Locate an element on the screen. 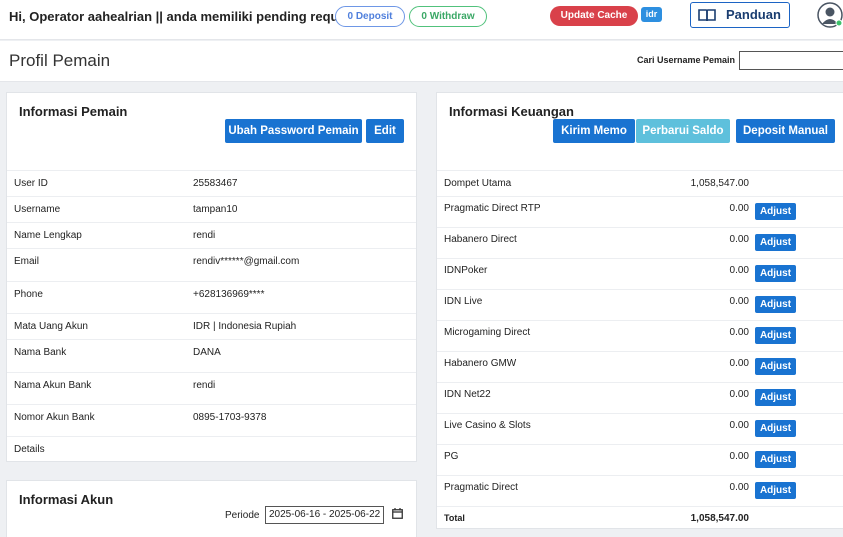  wallet-row: Habanero Direct 0.00 Adjust is located at coordinates (640, 242).